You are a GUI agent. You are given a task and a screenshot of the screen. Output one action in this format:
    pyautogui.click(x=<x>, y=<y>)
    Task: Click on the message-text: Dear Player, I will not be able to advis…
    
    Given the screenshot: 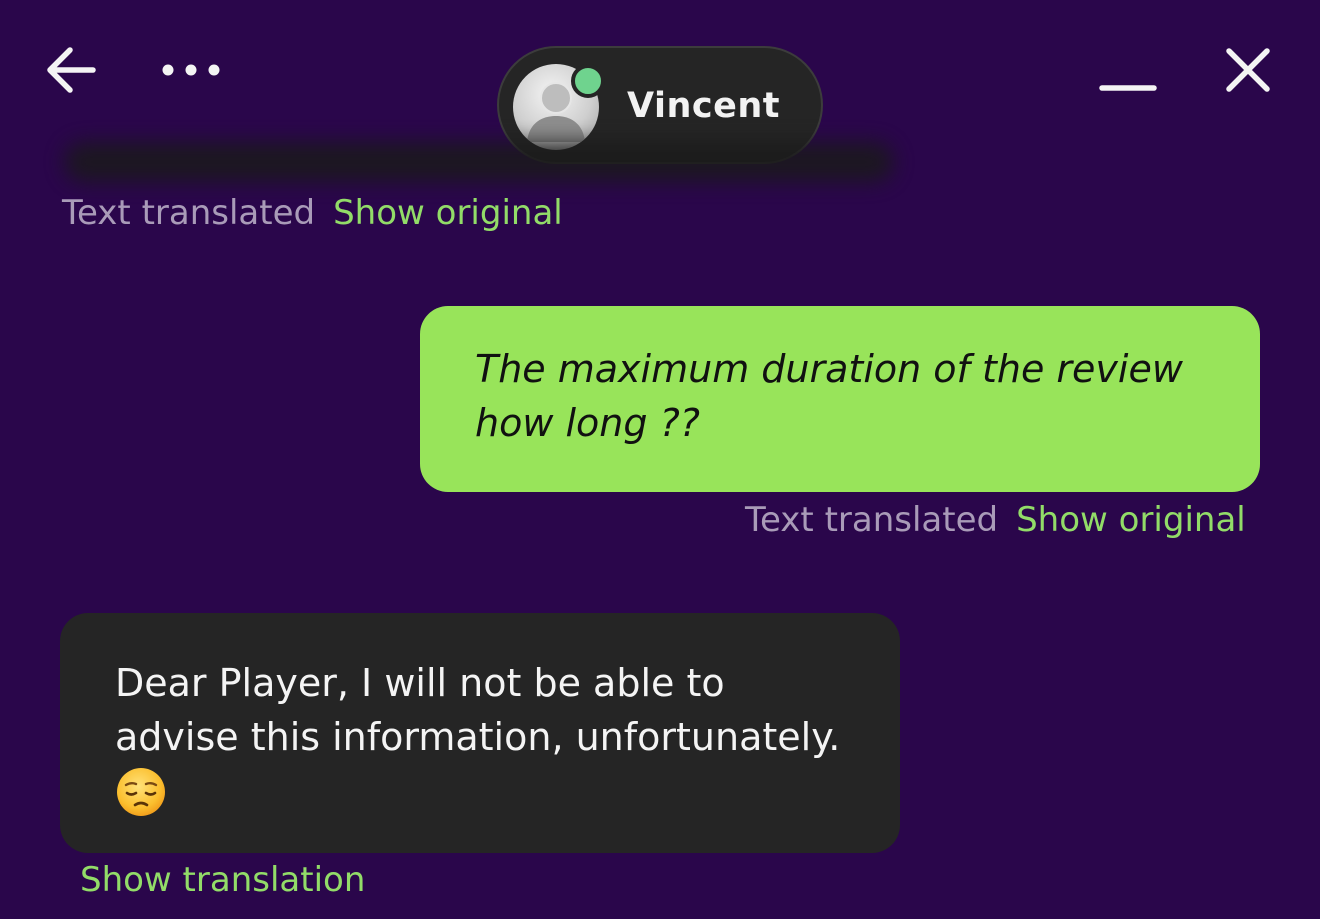 What is the action you would take?
    pyautogui.click(x=478, y=710)
    